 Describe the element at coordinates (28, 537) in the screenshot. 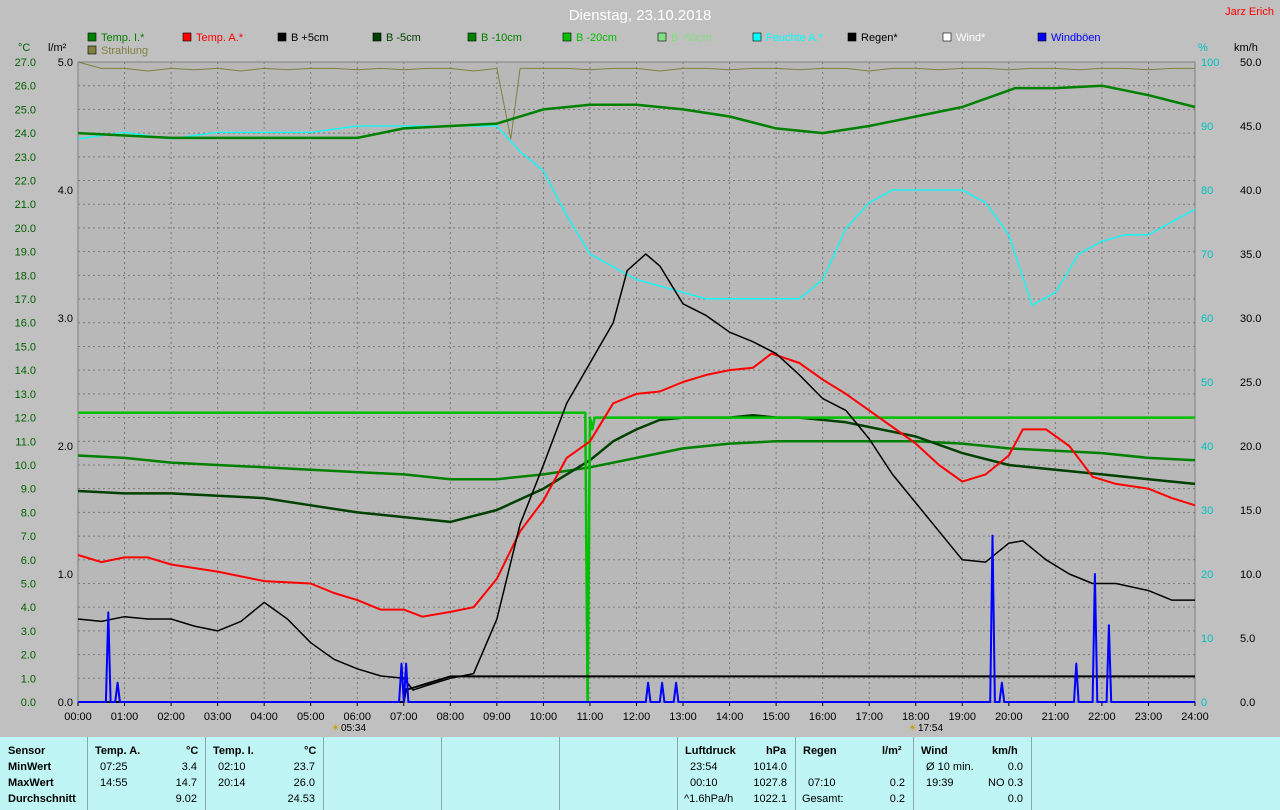

I see `temp-tick-label: 7.0` at that location.